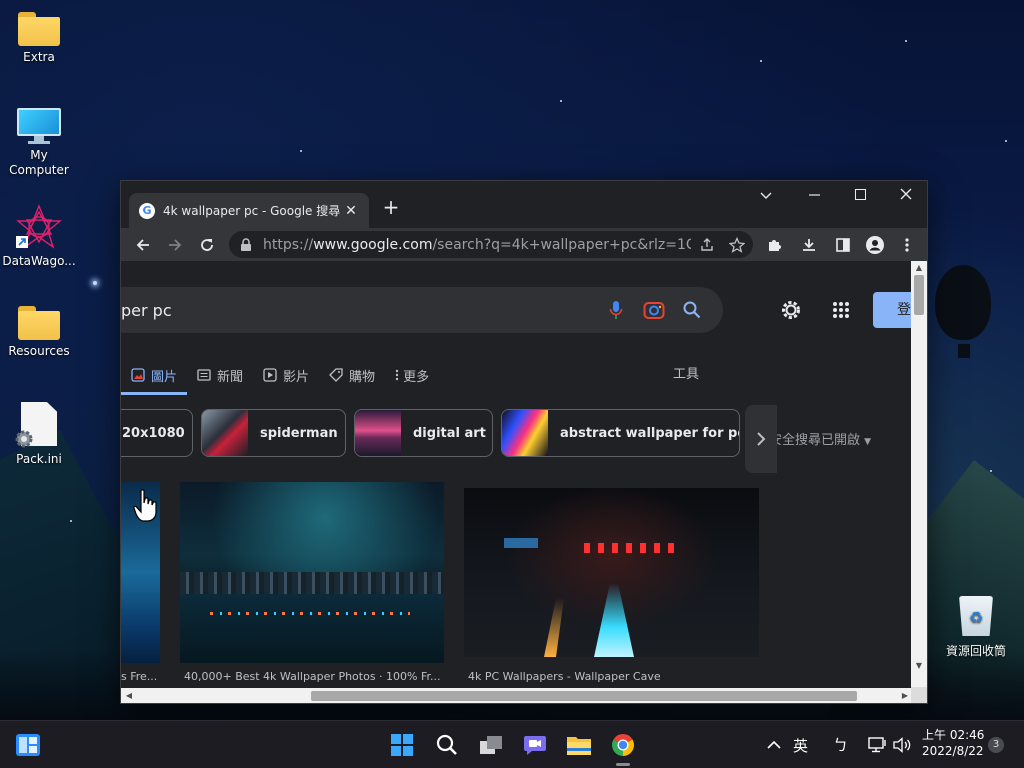 The width and height of the screenshot is (1024, 768). Describe the element at coordinates (893, 310) in the screenshot. I see `sign-in-button: 登` at that location.